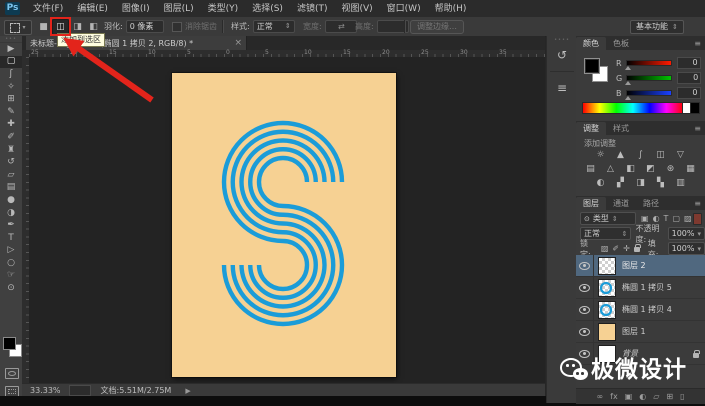  Describe the element at coordinates (79, 390) in the screenshot. I see `status-scrub-box` at that location.